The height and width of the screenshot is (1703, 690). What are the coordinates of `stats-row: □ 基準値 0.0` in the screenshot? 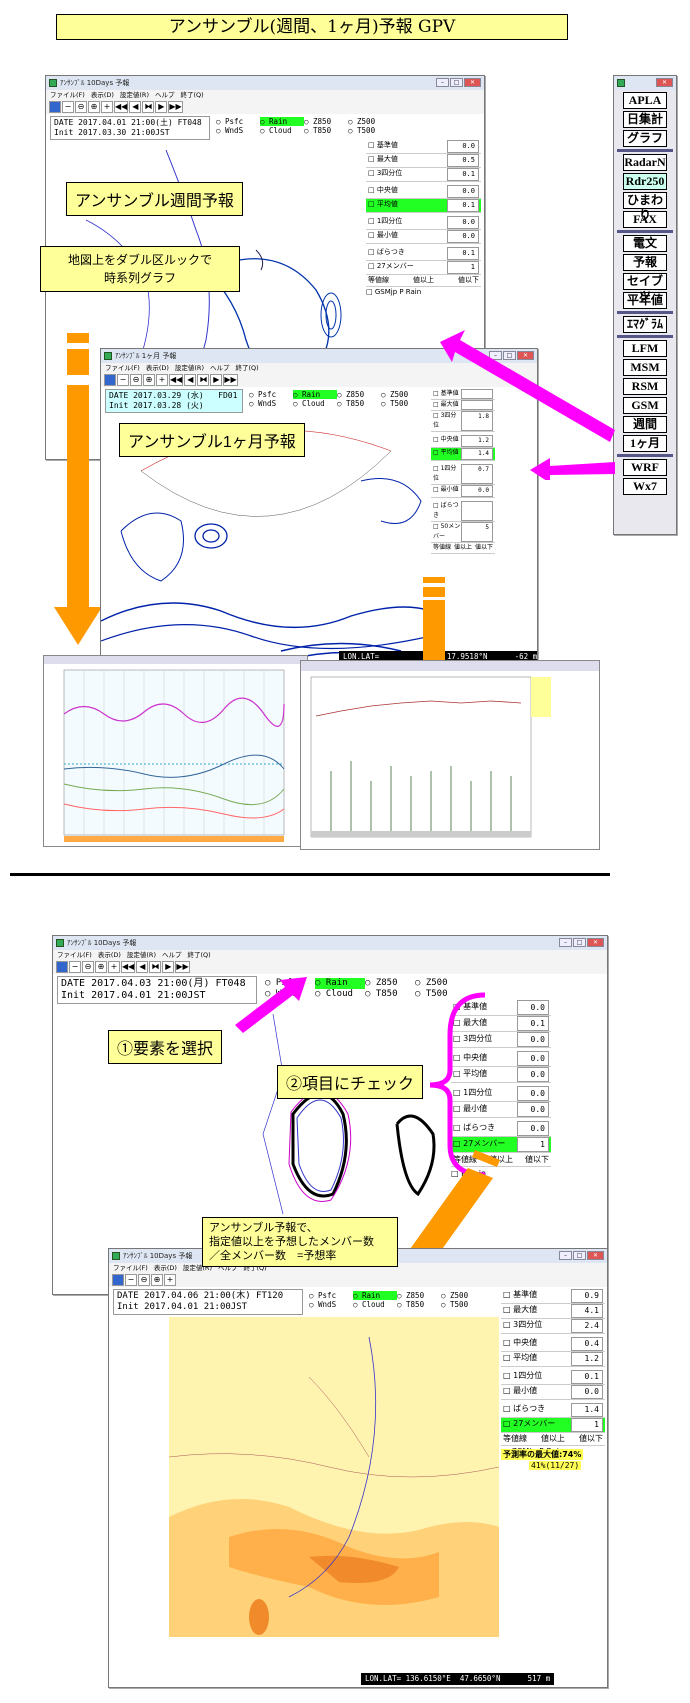 It's located at (423, 147).